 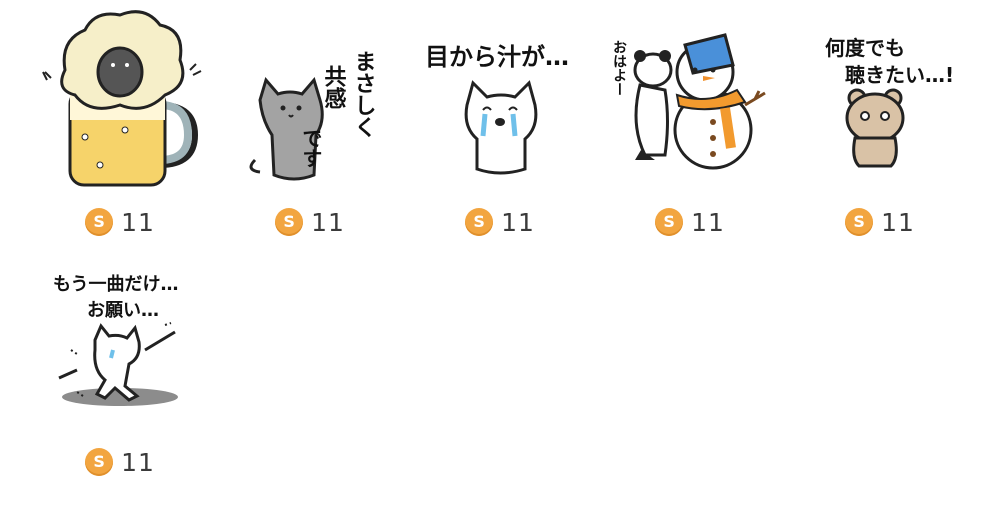 I want to click on panda-snowman-sticker: おはよー, so click(x=690, y=105).